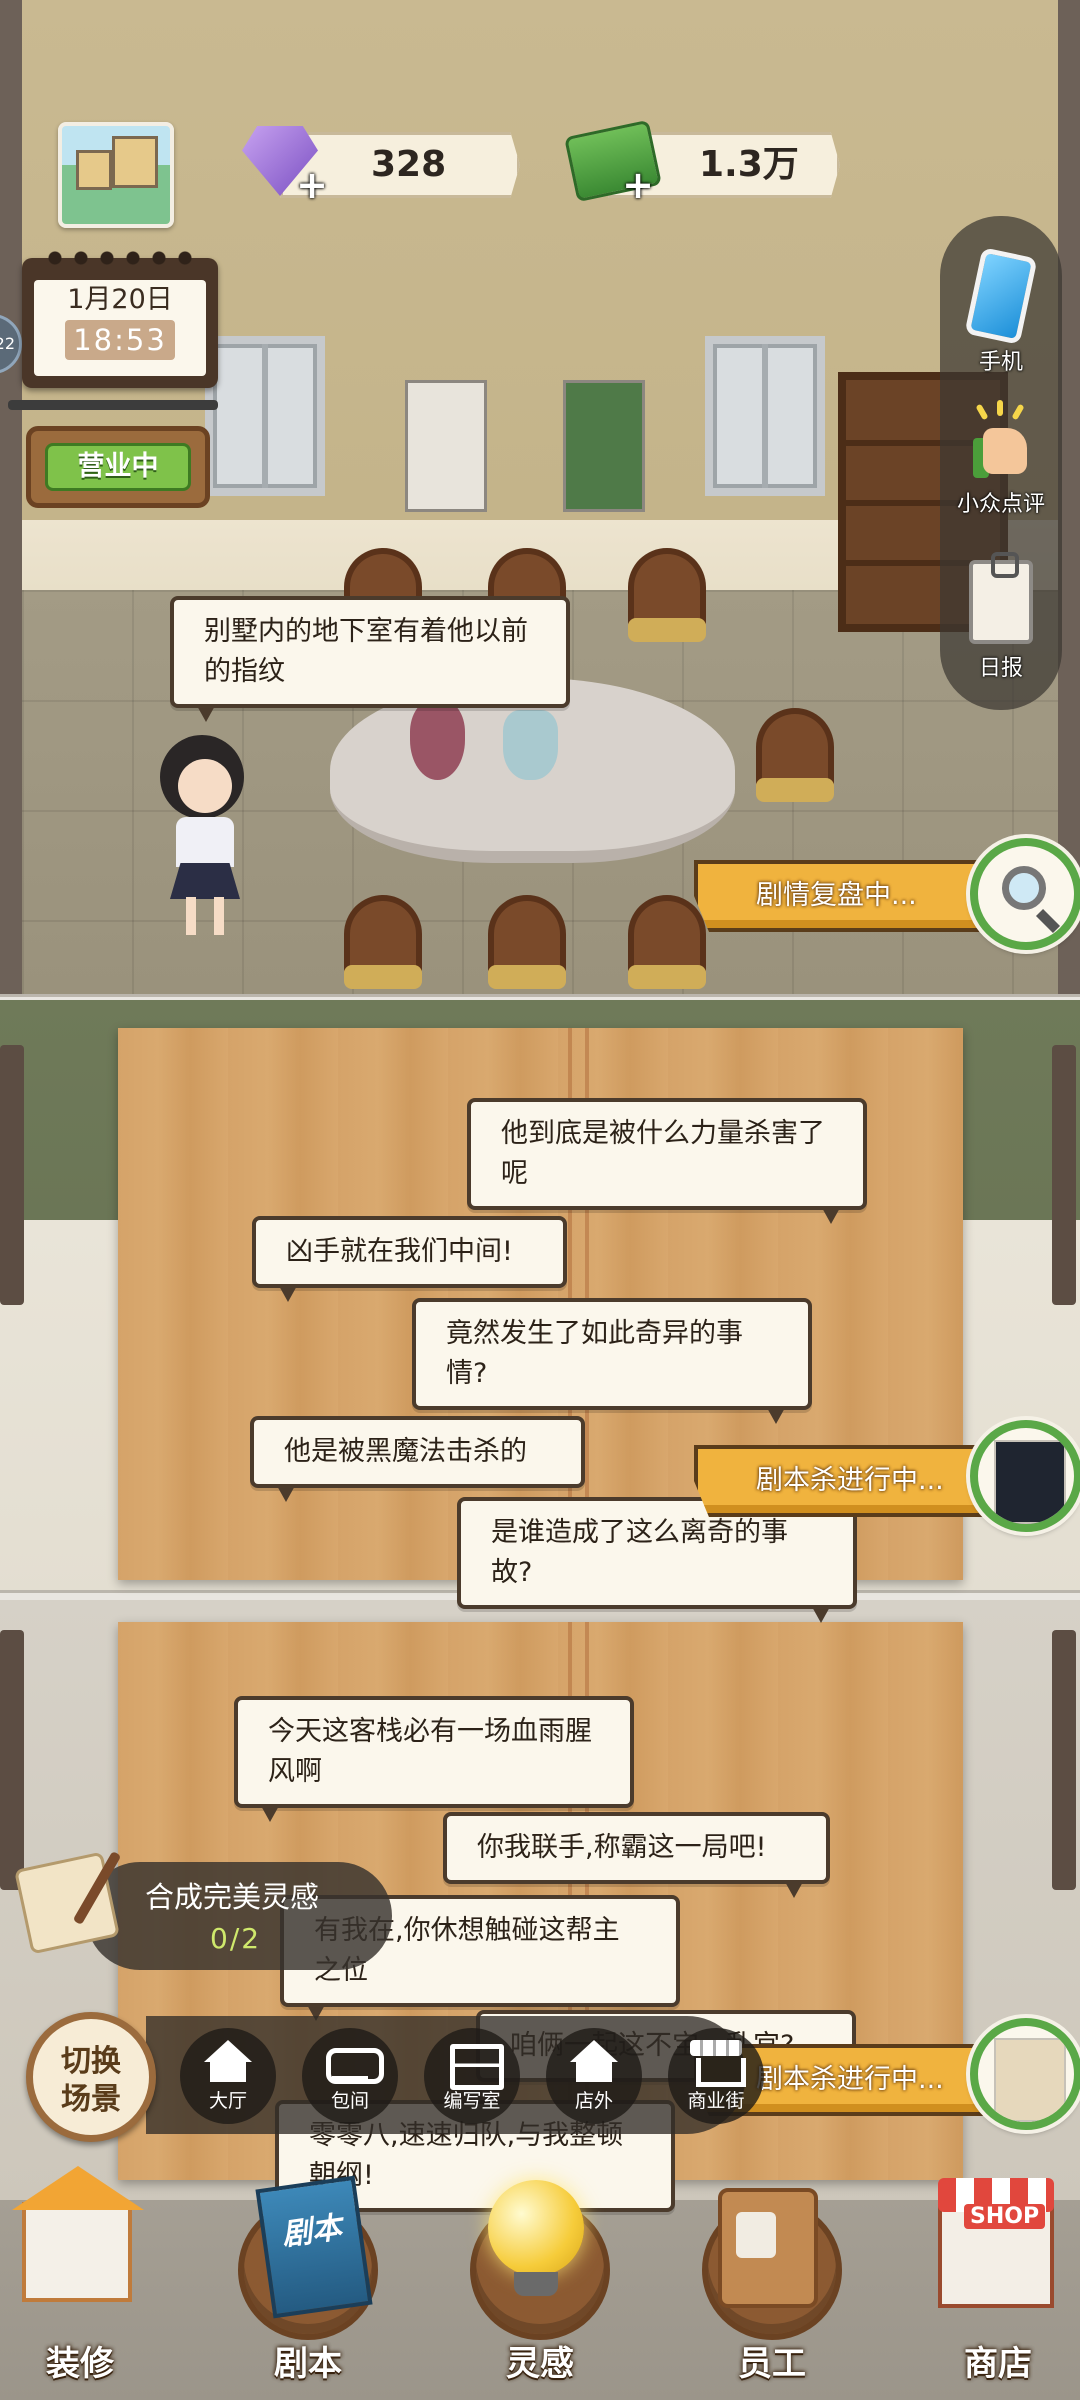  Describe the element at coordinates (113, 405) in the screenshot. I see `sign-hanger` at that location.